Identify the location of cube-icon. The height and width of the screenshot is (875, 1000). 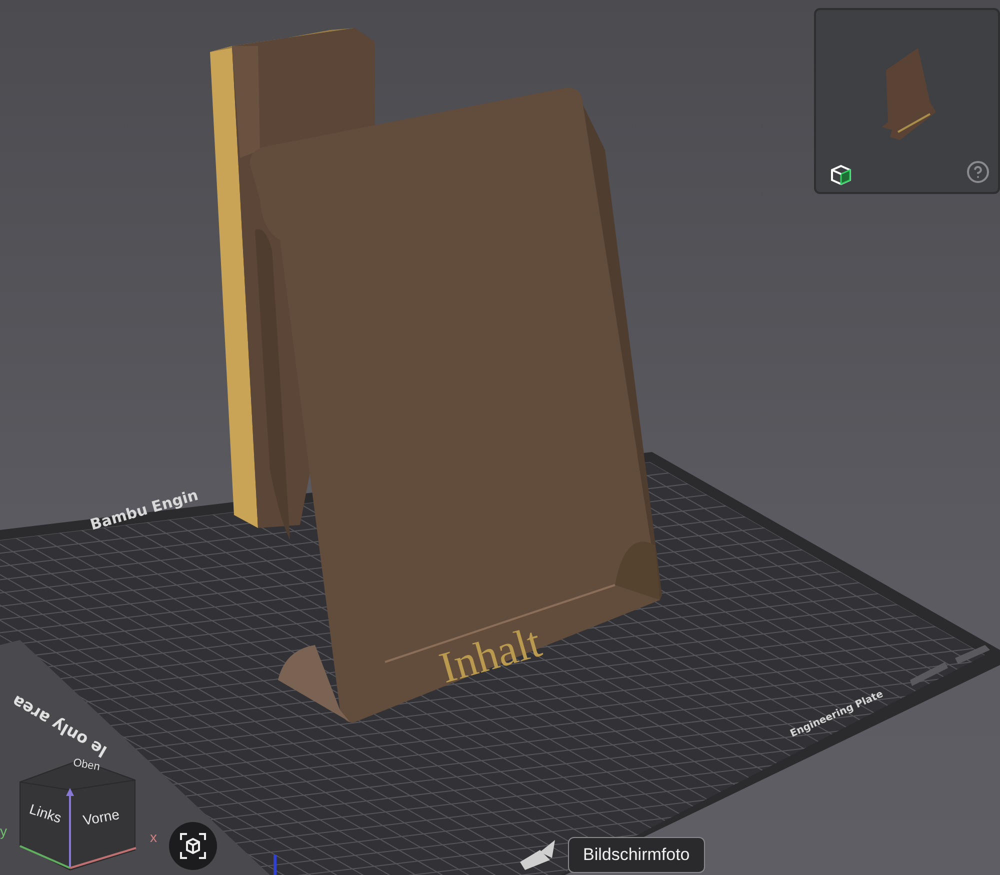
(841, 175).